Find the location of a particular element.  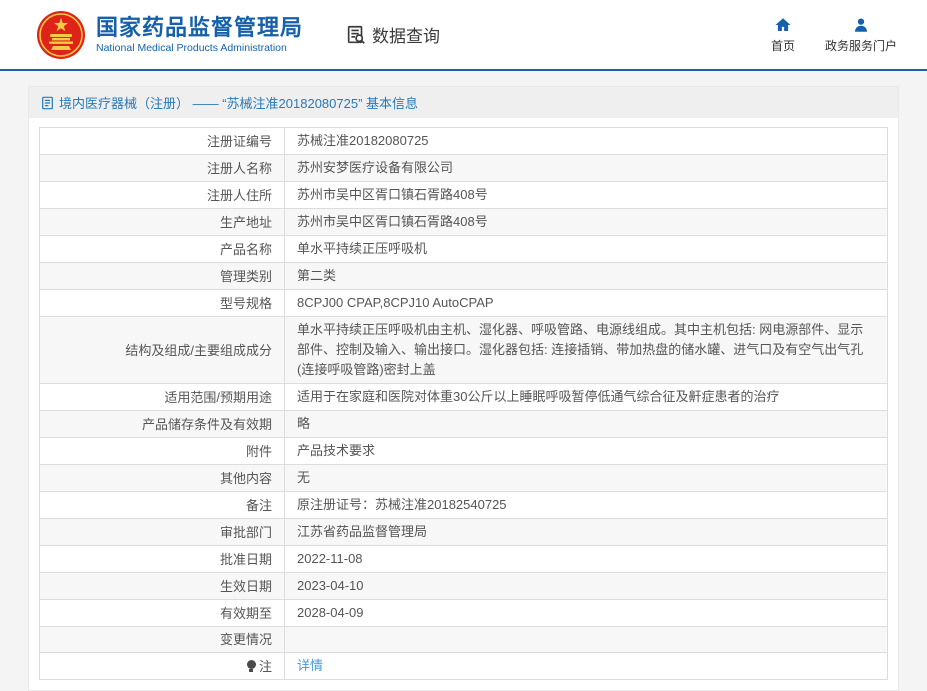

table-row: 型号规格 8CPJ00 CPAP,8CPJ10 AutoCPAP is located at coordinates (463, 303).